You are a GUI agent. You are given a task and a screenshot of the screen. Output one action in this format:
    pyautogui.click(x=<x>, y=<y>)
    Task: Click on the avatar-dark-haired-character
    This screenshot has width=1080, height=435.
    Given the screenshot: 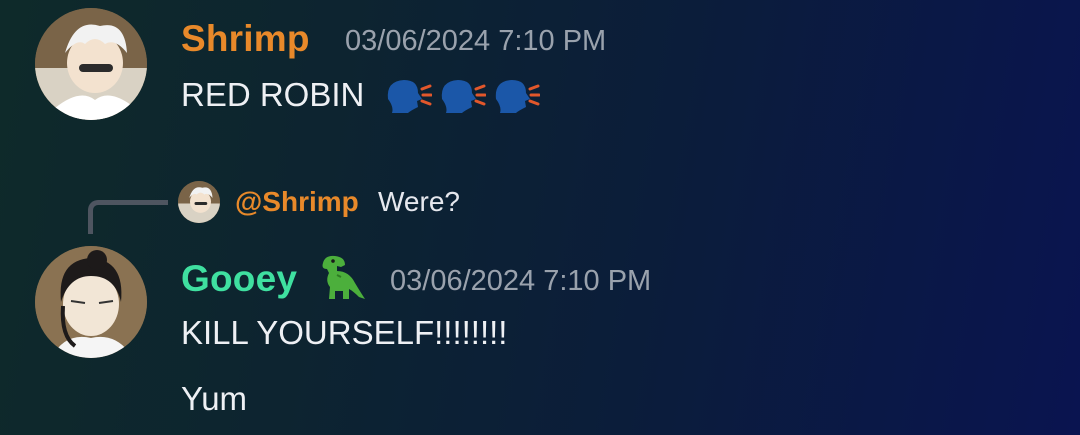 What is the action you would take?
    pyautogui.click(x=91, y=302)
    